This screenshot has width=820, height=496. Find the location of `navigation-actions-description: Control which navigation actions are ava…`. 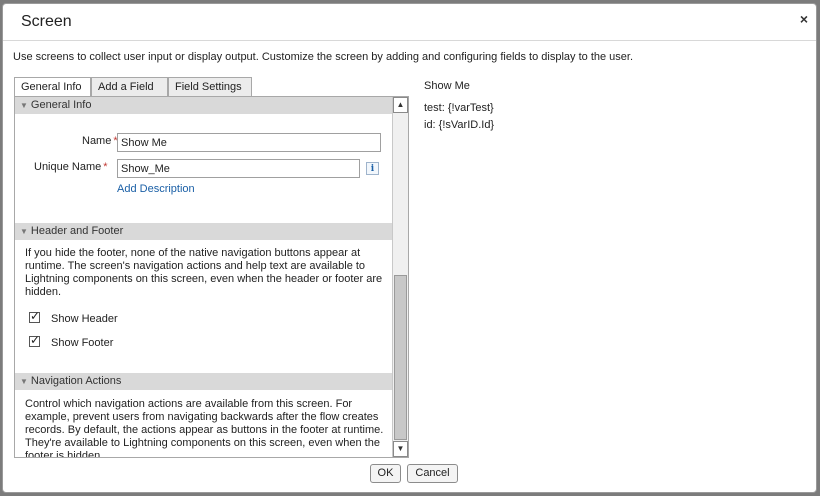

navigation-actions-description: Control which navigation actions are ava… is located at coordinates (204, 428).